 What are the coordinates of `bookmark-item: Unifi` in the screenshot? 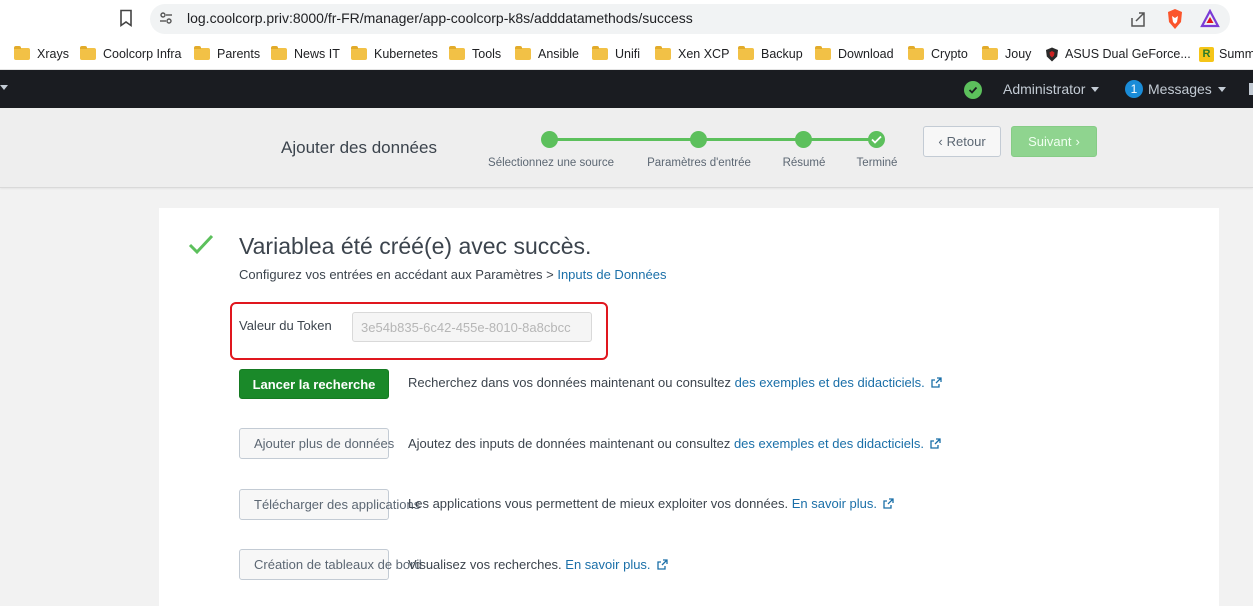 It's located at (616, 54).